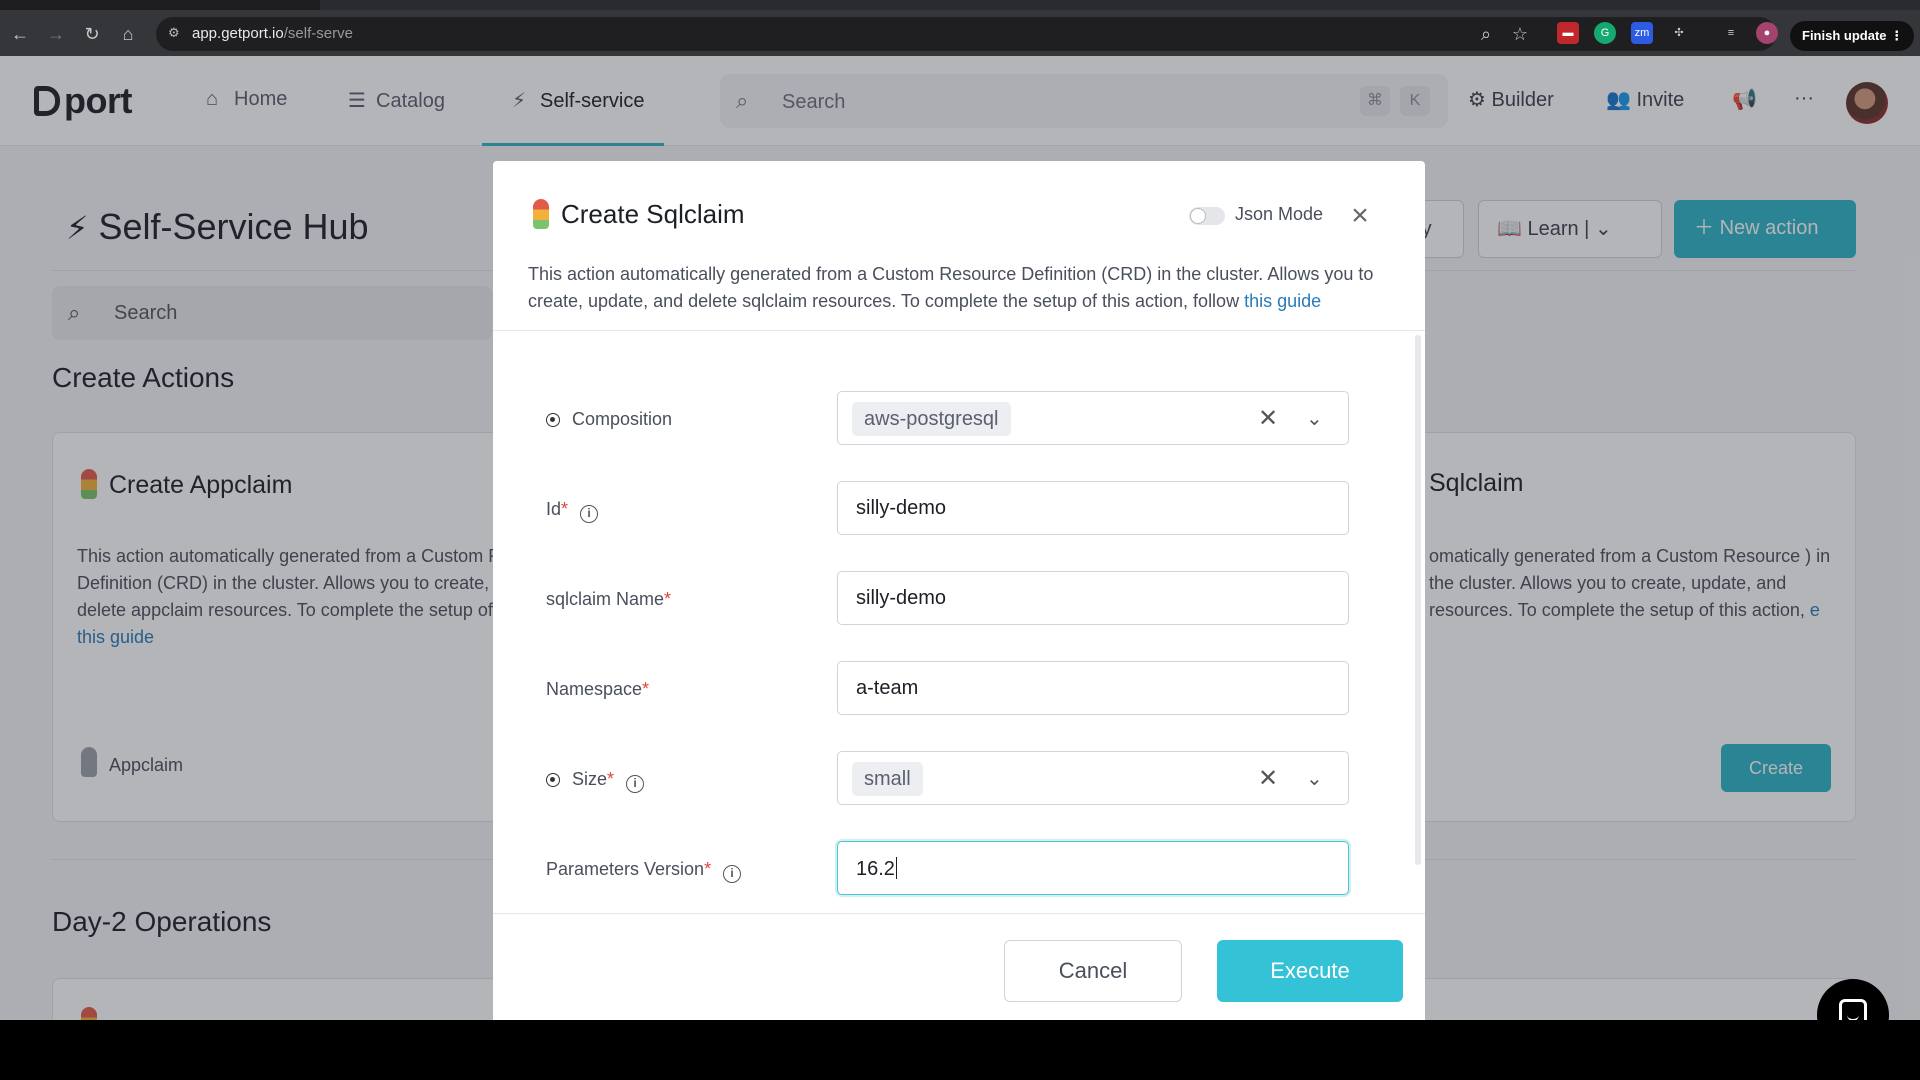 This screenshot has width=1920, height=1080. Describe the element at coordinates (1093, 971) in the screenshot. I see `cancel-button: Cancel` at that location.